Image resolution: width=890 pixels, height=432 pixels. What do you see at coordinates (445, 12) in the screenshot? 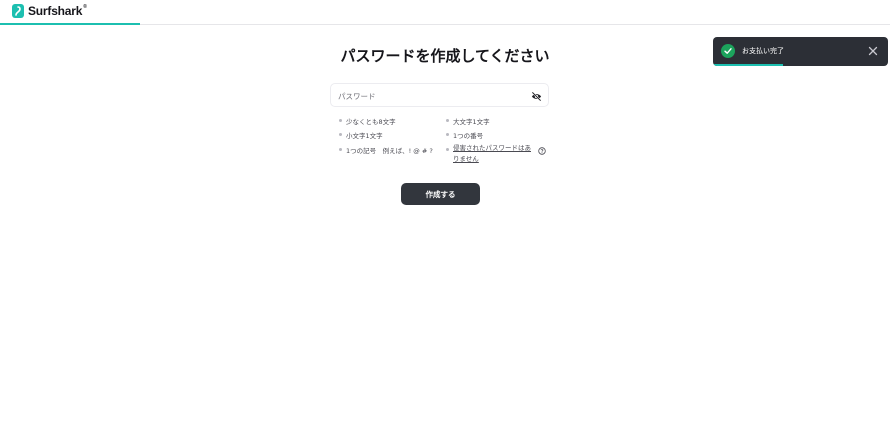
I see `top-header: Surfshark®` at bounding box center [445, 12].